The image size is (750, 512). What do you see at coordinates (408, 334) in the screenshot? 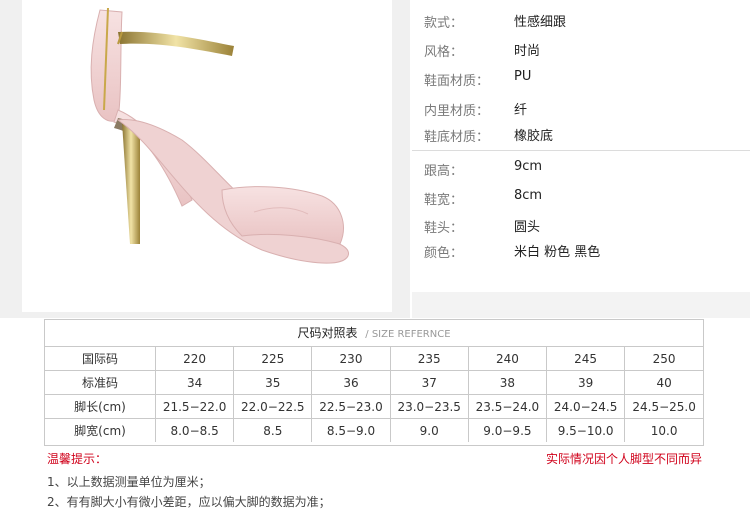
I see `size-chart-title-en: / SIZE REFERNCE` at bounding box center [408, 334].